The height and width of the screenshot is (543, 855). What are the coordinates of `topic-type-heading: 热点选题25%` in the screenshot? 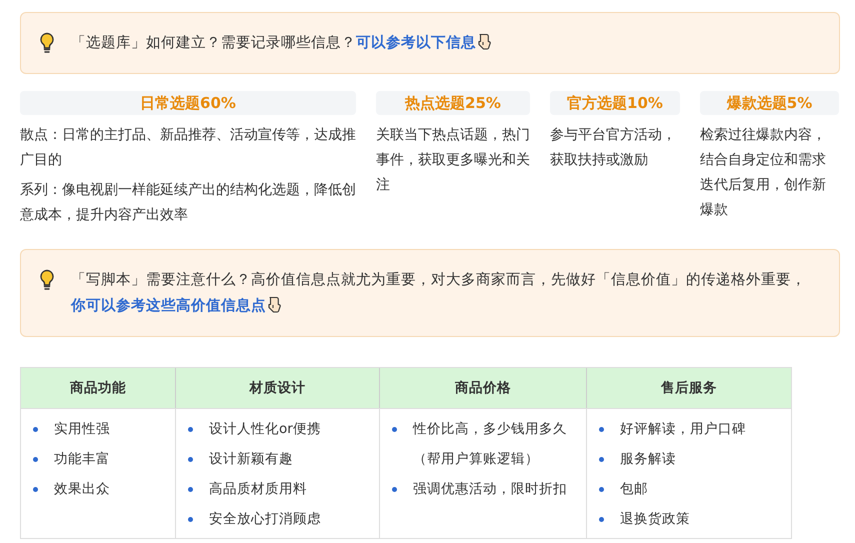 It's located at (453, 103).